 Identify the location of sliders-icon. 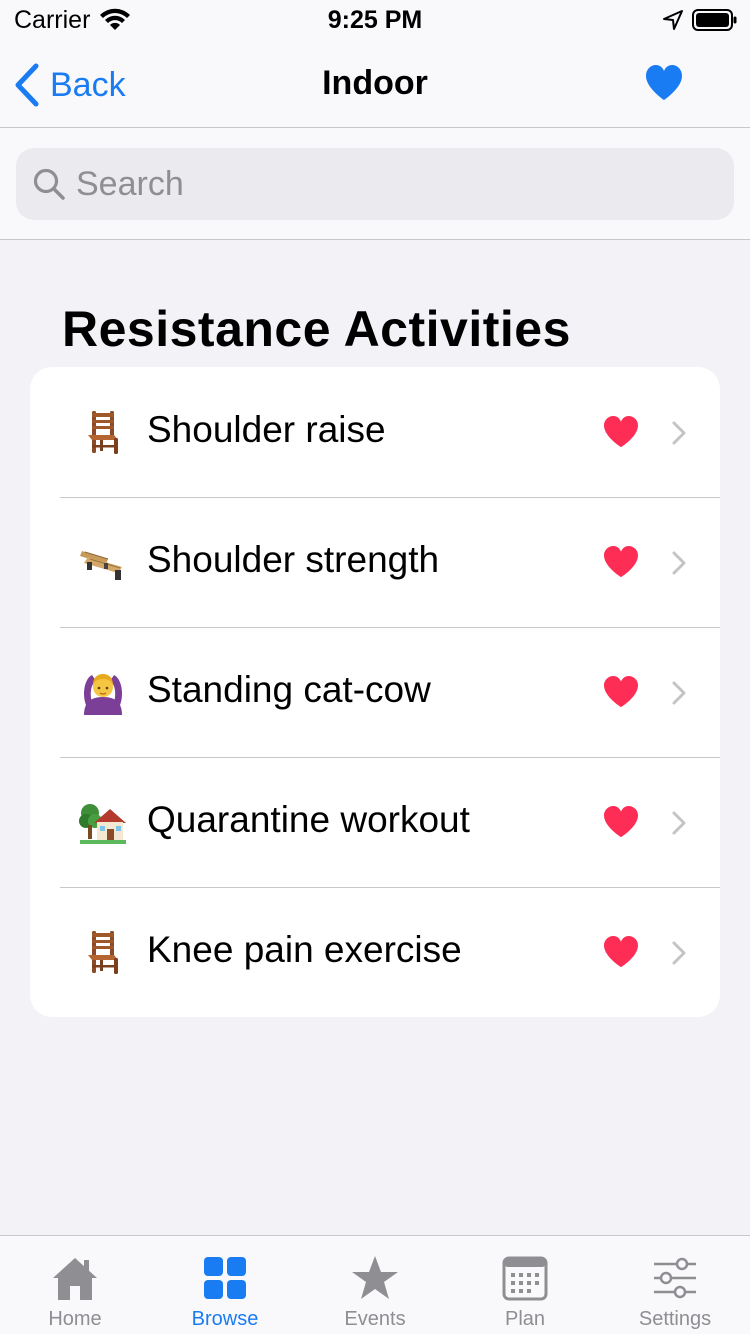
(675, 1278).